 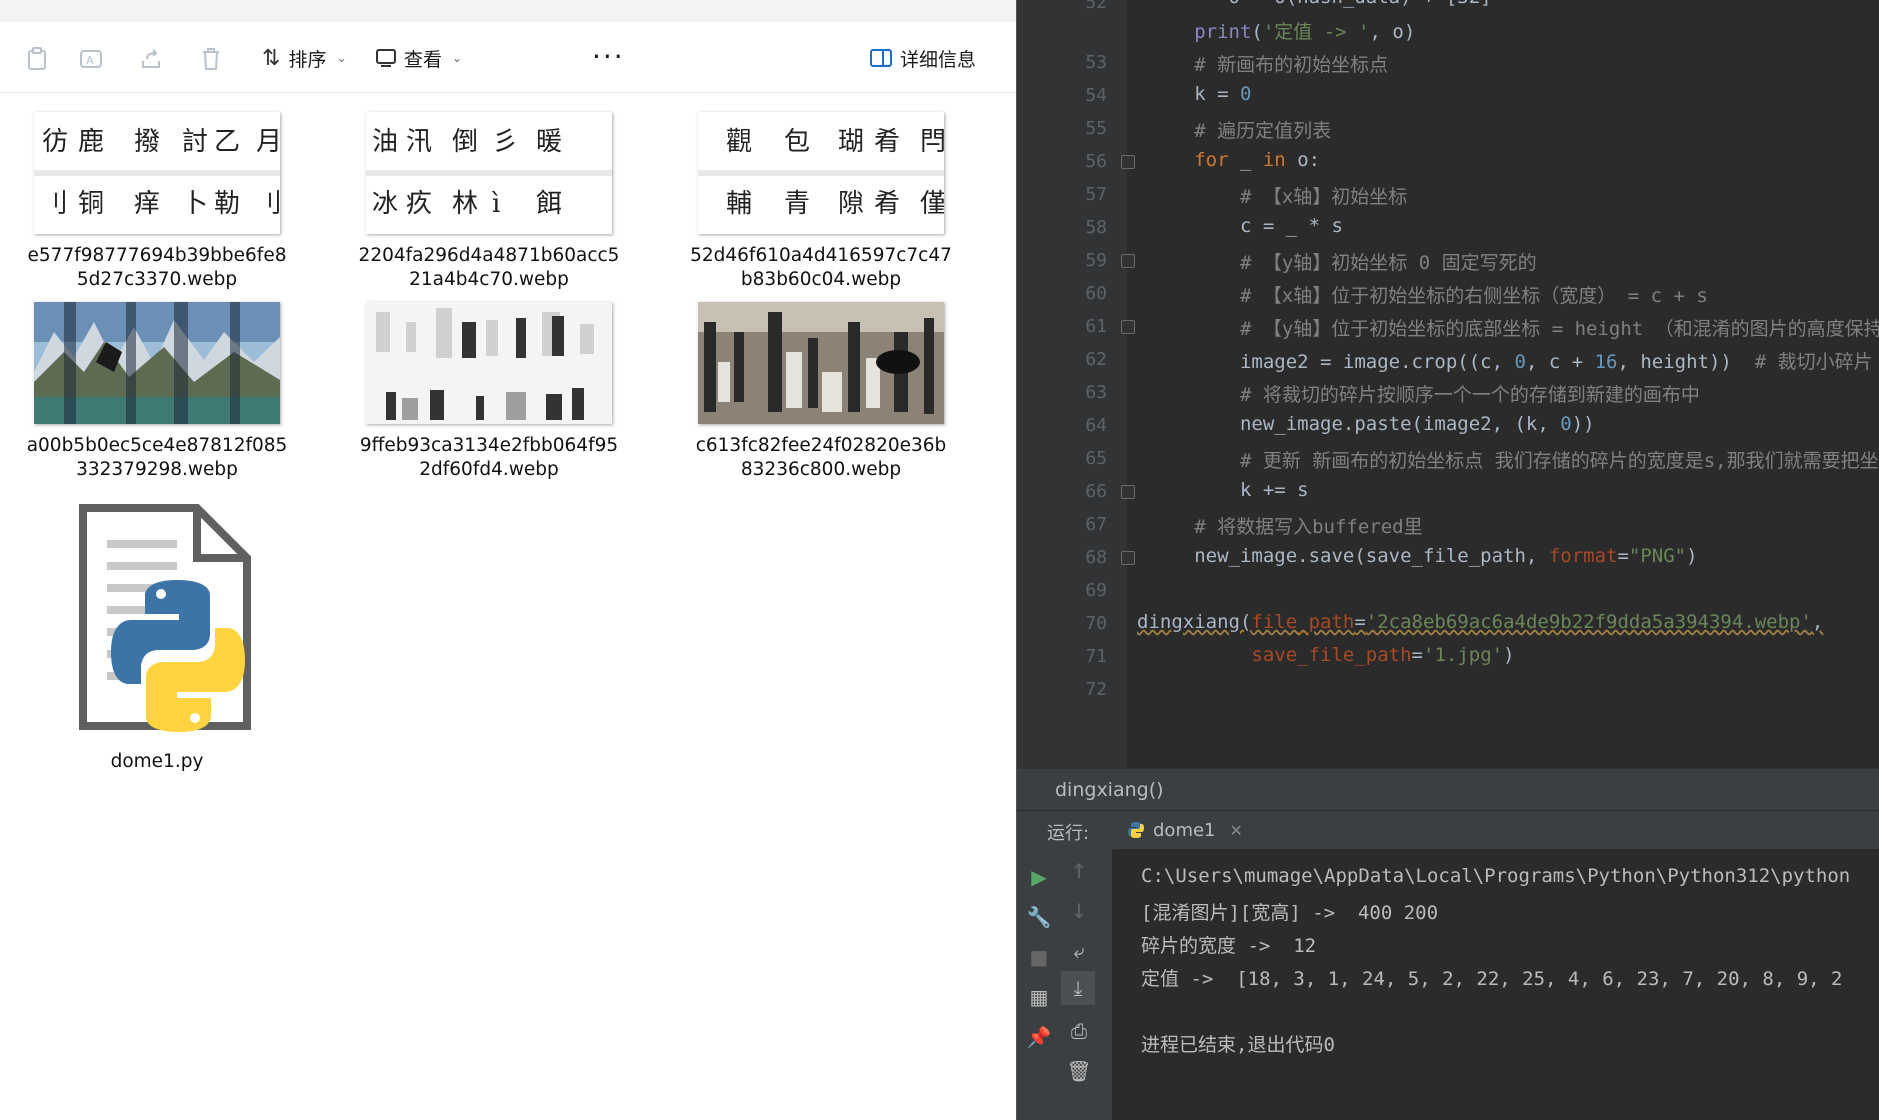 What do you see at coordinates (1229, 946) in the screenshot?
I see `console-line: 碎片的宽度 -> 12` at bounding box center [1229, 946].